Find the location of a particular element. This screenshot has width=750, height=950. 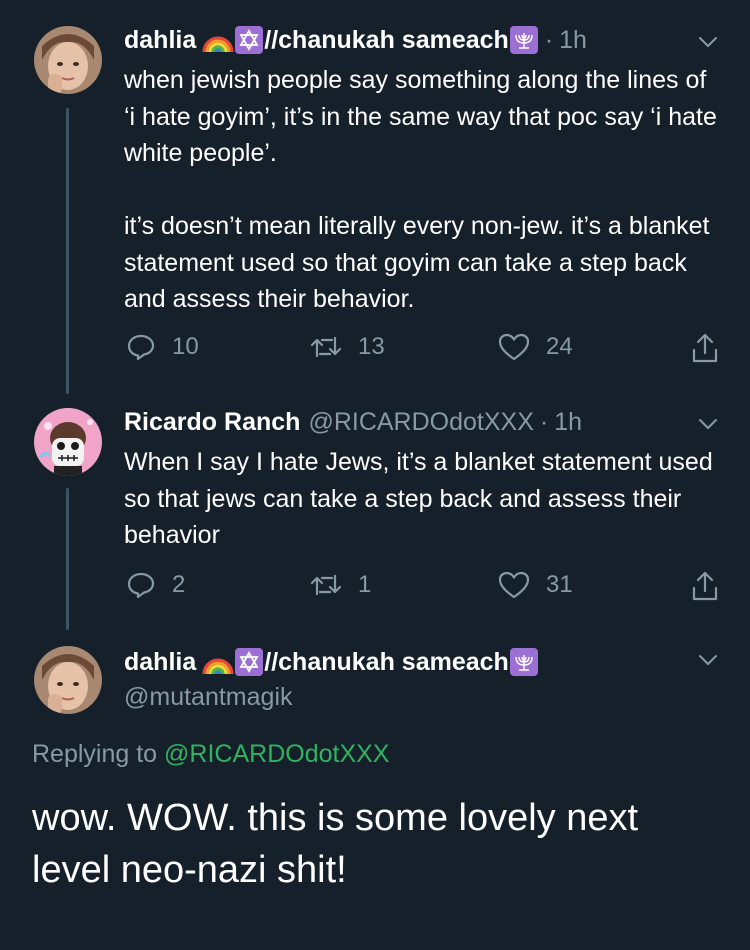

display-name: Ricardo Ranch is located at coordinates (212, 422).